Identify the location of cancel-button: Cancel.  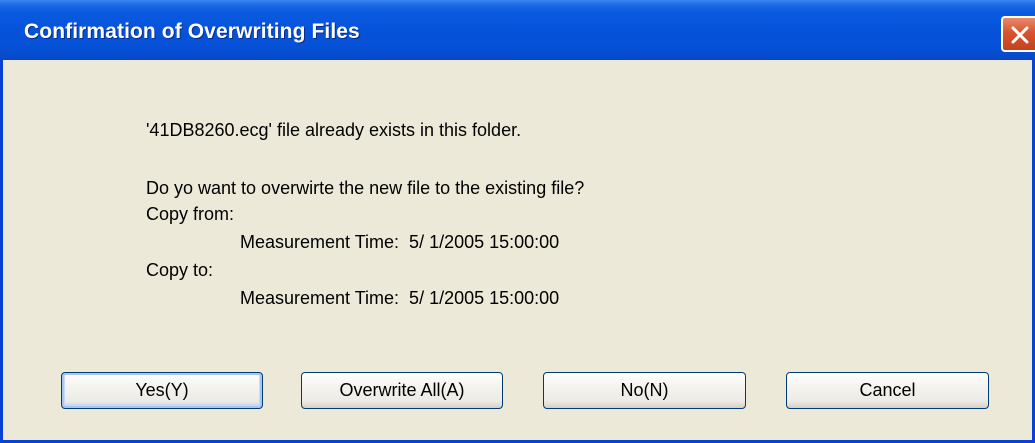
(887, 390).